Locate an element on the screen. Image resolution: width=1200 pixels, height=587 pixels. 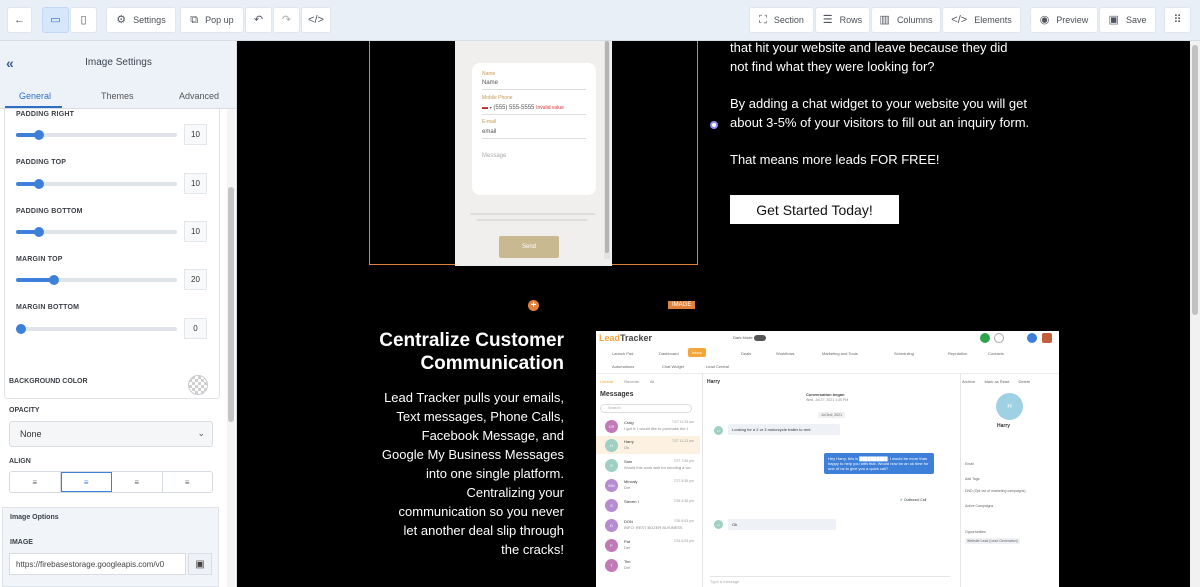
image-picker-button: ▣ is located at coordinates (200, 564).